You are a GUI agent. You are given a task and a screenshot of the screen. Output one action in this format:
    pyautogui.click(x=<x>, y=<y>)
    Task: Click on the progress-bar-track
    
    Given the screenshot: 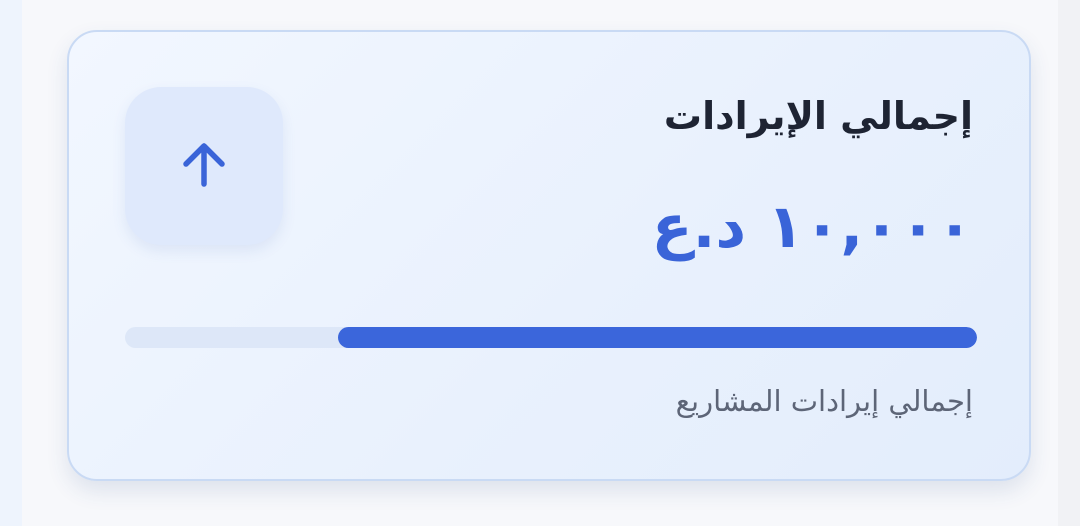 What is the action you would take?
    pyautogui.click(x=551, y=337)
    